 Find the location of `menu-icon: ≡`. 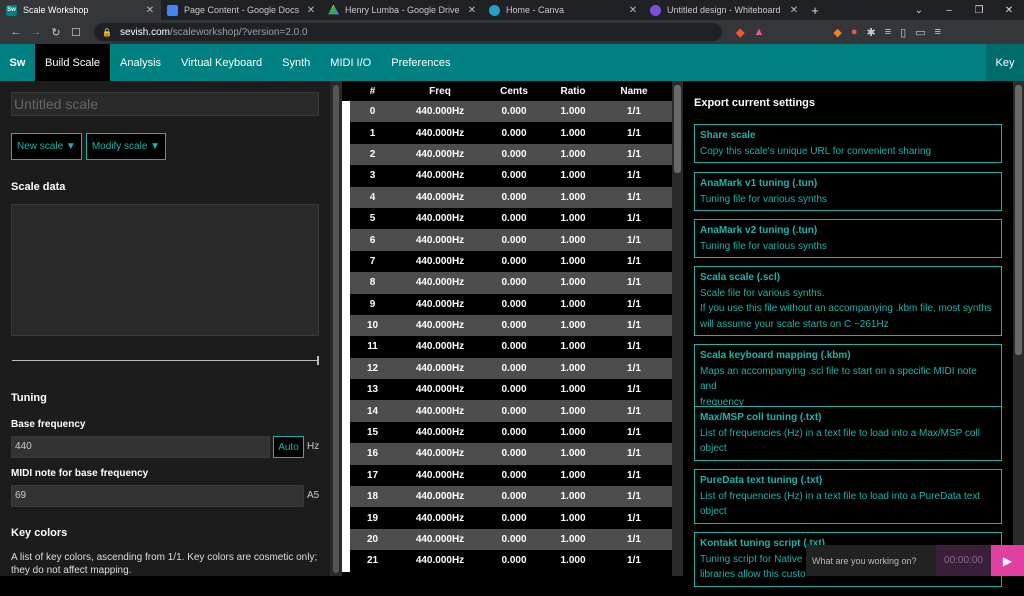

menu-icon: ≡ is located at coordinates (938, 32).